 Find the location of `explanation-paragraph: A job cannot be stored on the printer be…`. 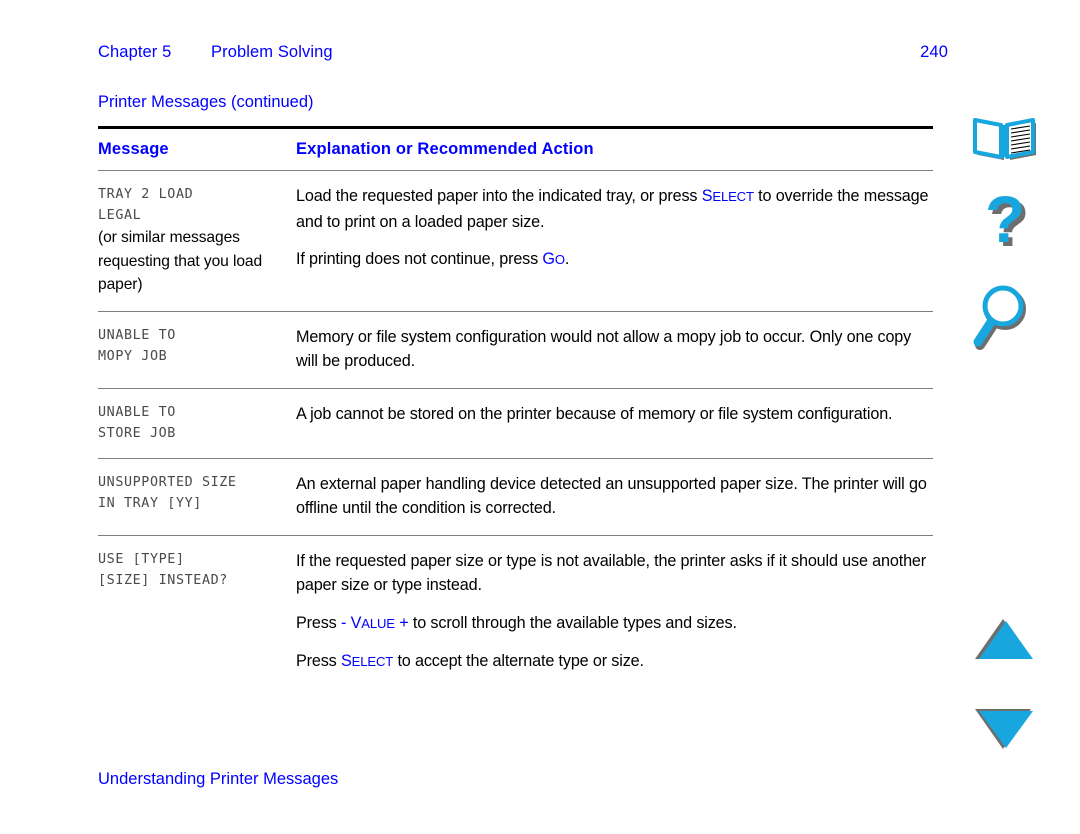

explanation-paragraph: A job cannot be stored on the printer be… is located at coordinates (594, 413).